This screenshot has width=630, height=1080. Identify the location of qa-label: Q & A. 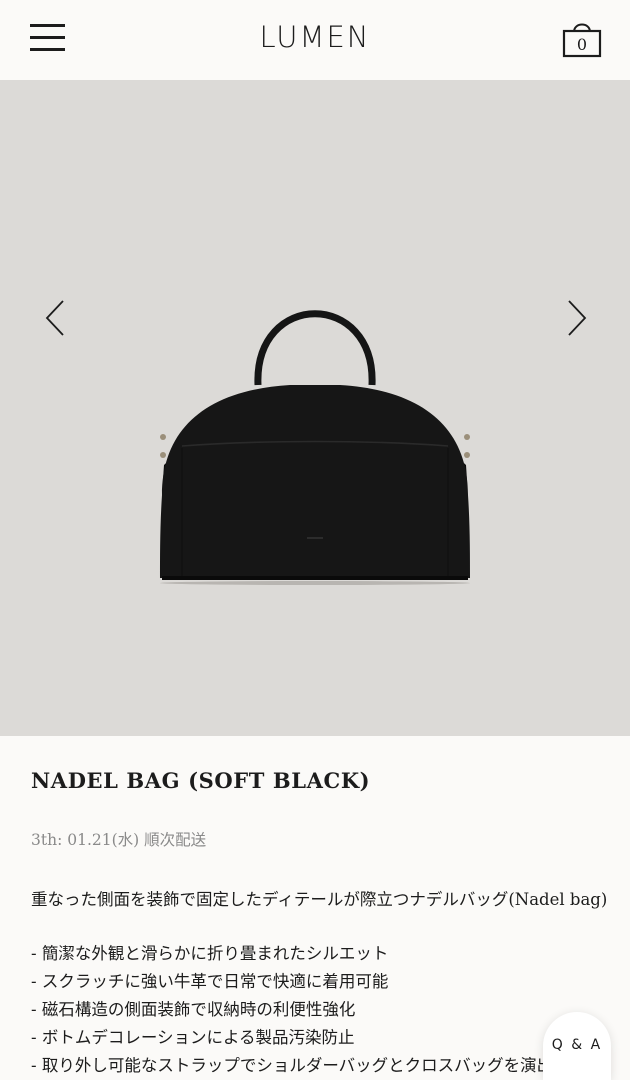
(577, 1045).